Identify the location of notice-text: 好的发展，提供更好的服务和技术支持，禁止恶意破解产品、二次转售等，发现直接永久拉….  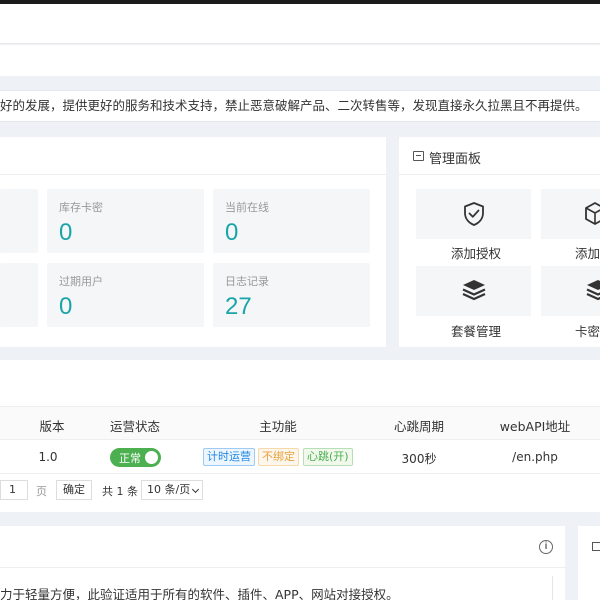
(294, 105).